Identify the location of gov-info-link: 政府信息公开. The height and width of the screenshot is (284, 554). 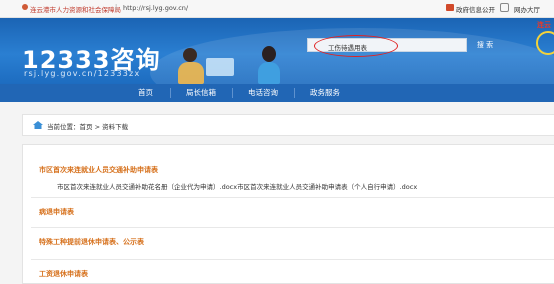
(475, 9).